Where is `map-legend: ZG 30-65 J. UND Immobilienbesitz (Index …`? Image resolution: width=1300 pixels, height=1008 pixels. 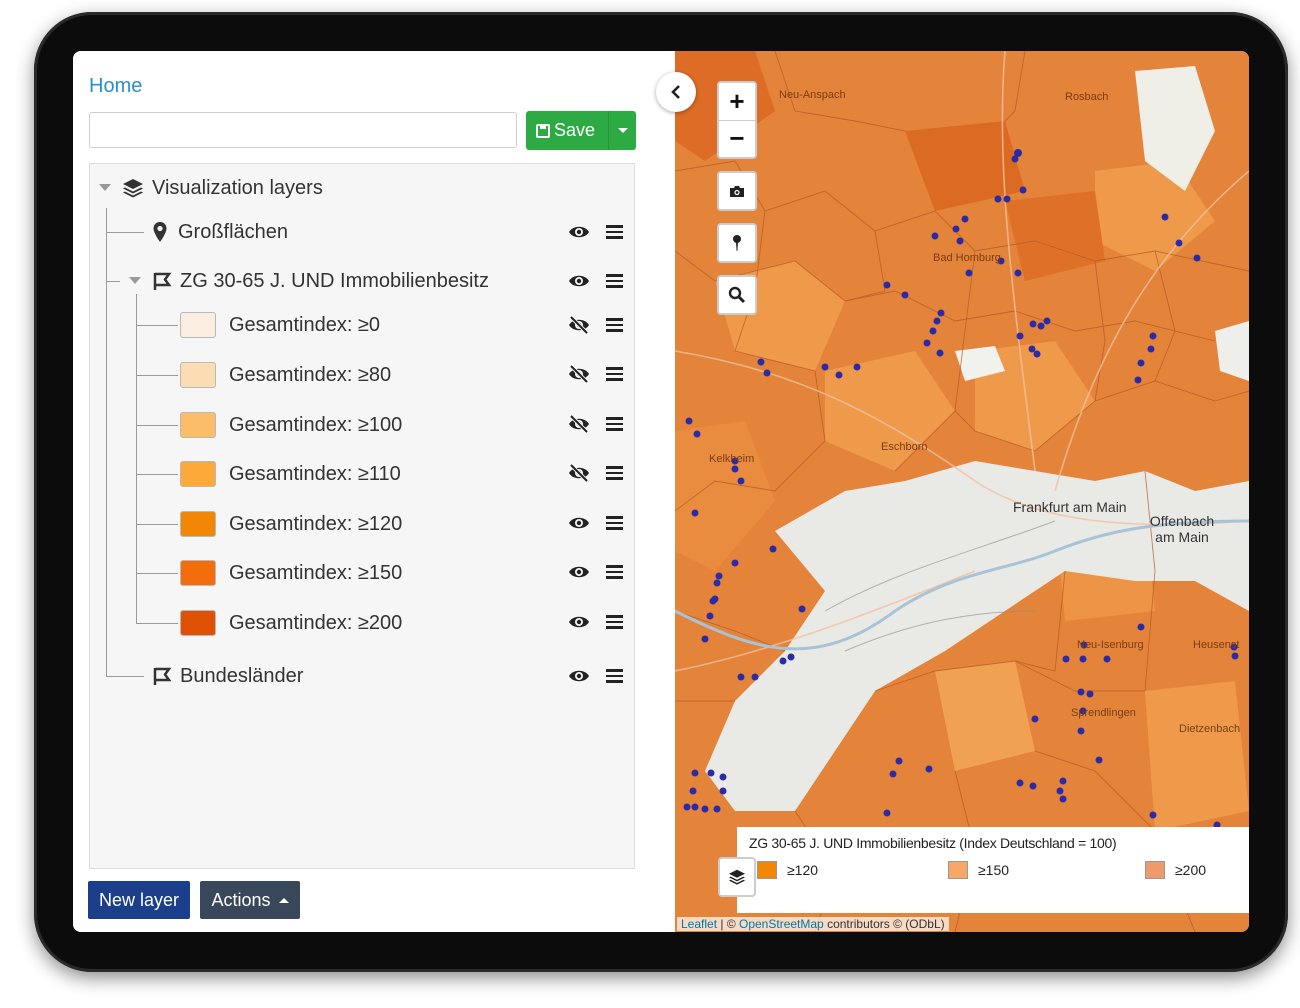 map-legend: ZG 30-65 J. UND Immobilienbesitz (Index … is located at coordinates (993, 870).